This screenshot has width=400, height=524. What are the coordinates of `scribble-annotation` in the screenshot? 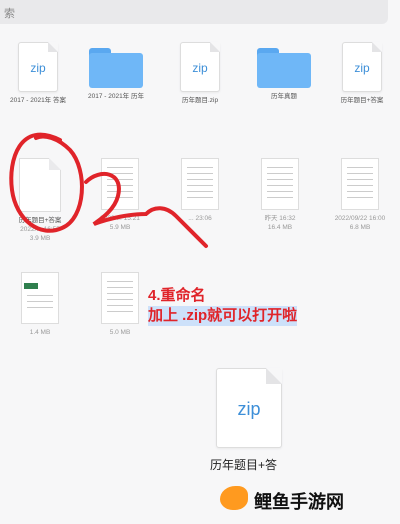 It's located at (108, 190).